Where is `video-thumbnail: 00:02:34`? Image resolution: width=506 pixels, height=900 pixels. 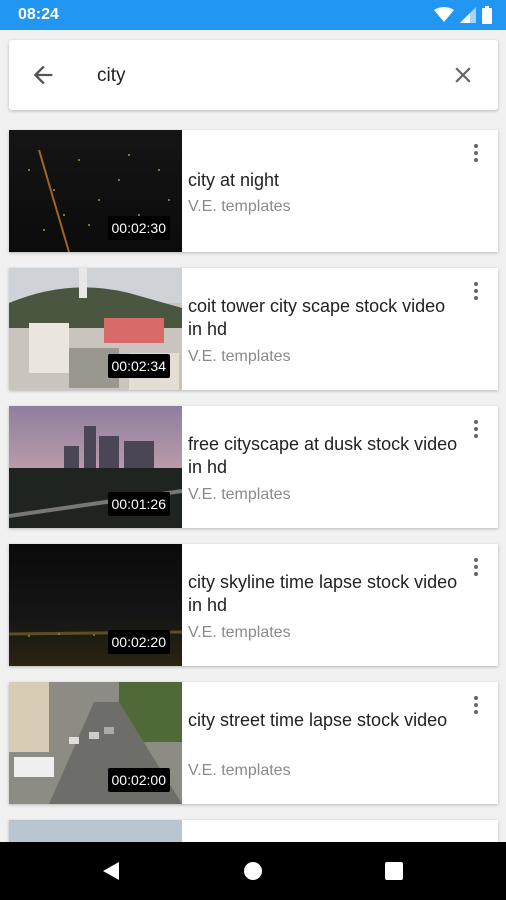 video-thumbnail: 00:02:34 is located at coordinates (95, 329).